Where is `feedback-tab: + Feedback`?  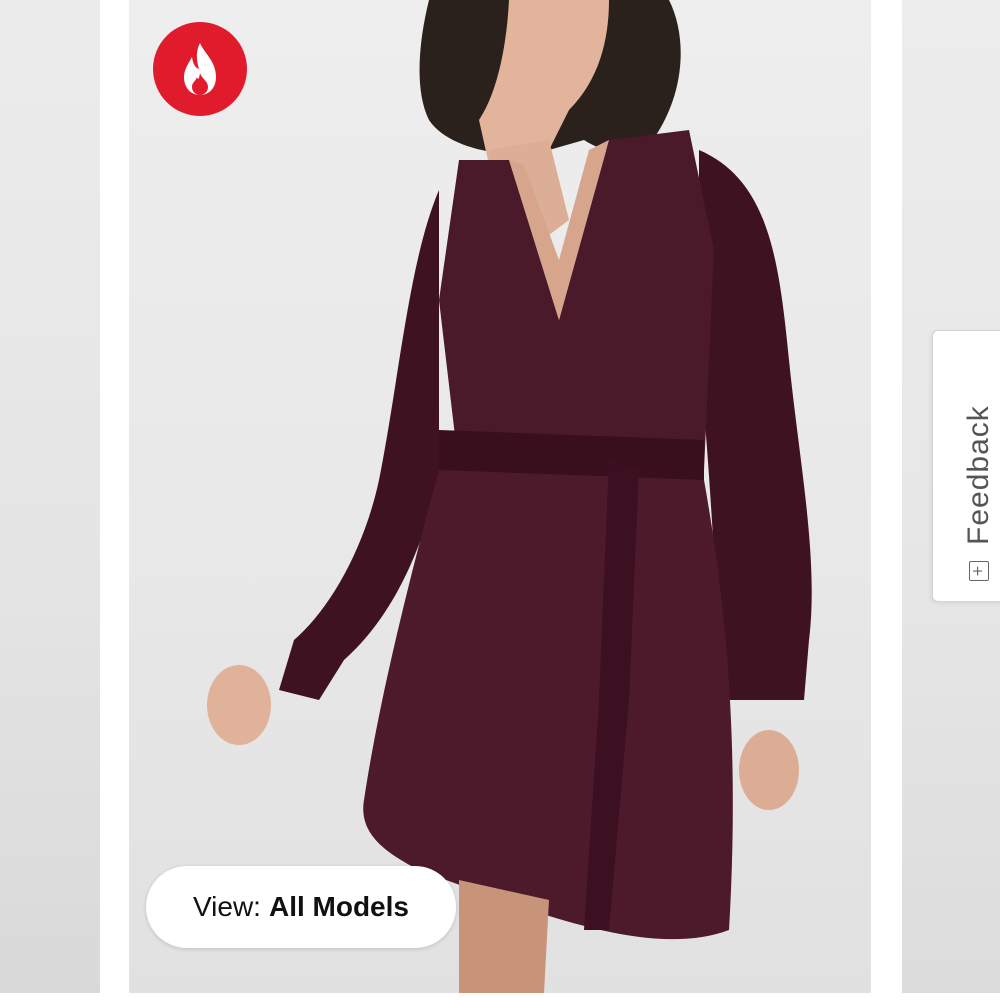 feedback-tab: + Feedback is located at coordinates (966, 466).